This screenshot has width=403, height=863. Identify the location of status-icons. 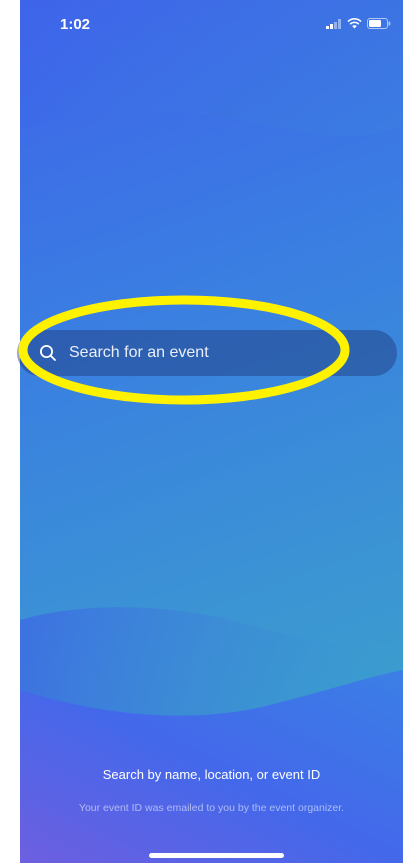
(358, 23).